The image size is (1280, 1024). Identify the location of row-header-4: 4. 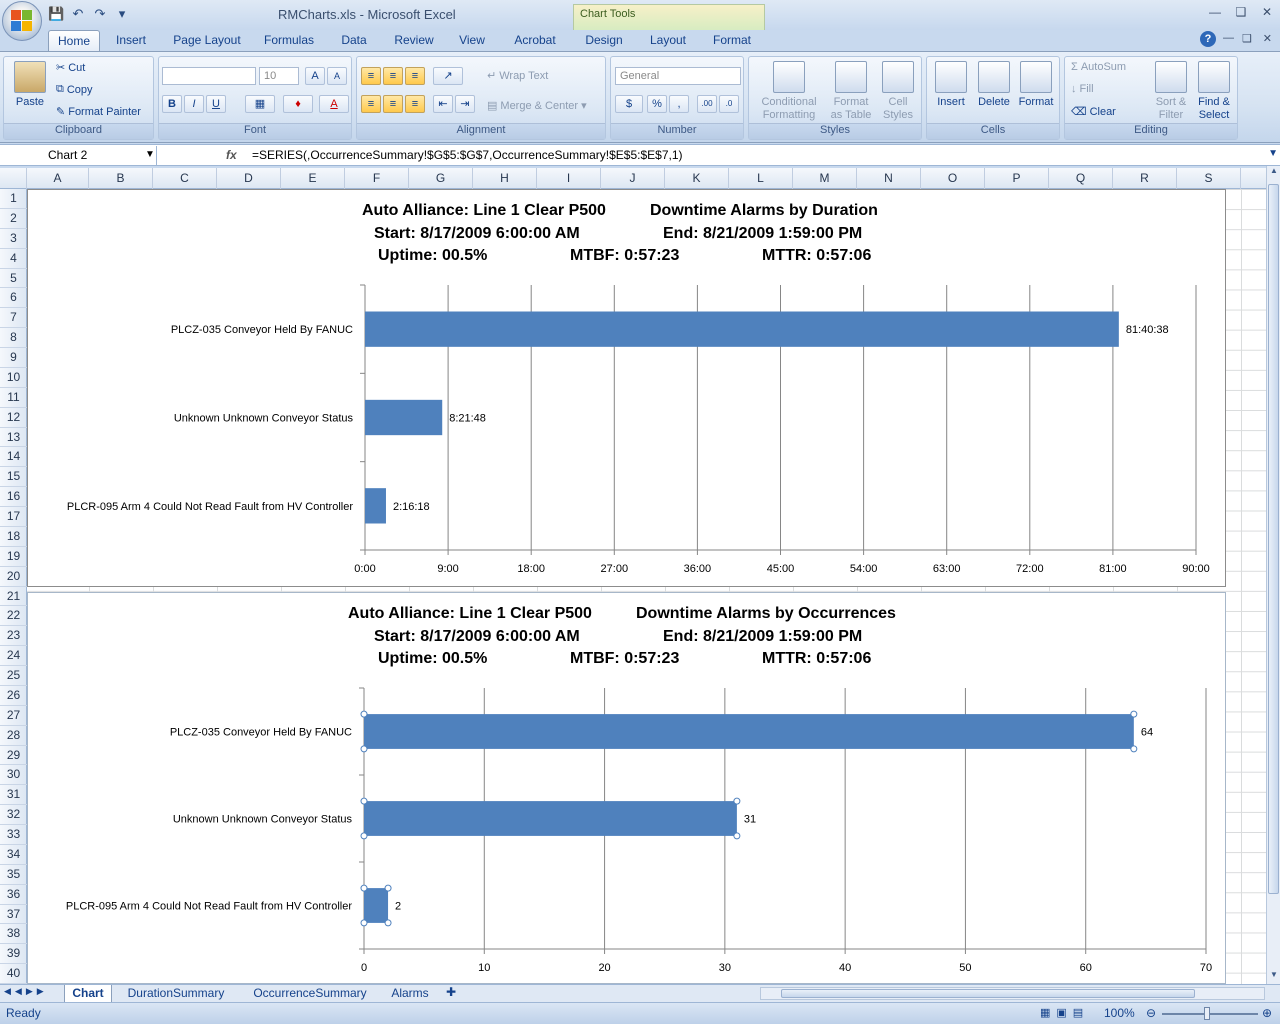
(13, 259).